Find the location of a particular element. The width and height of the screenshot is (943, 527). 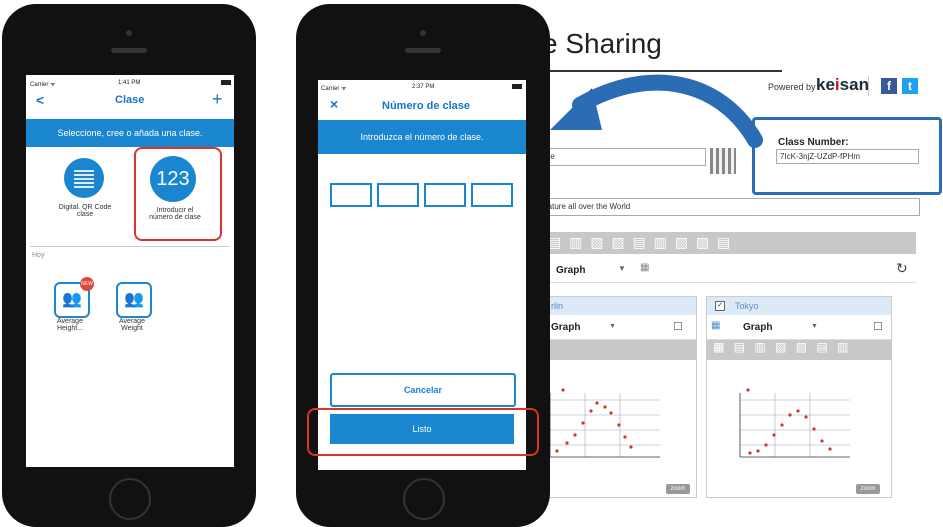

panel-graph-row: ▦ Graph ▼ ☐ is located at coordinates (799, 327).